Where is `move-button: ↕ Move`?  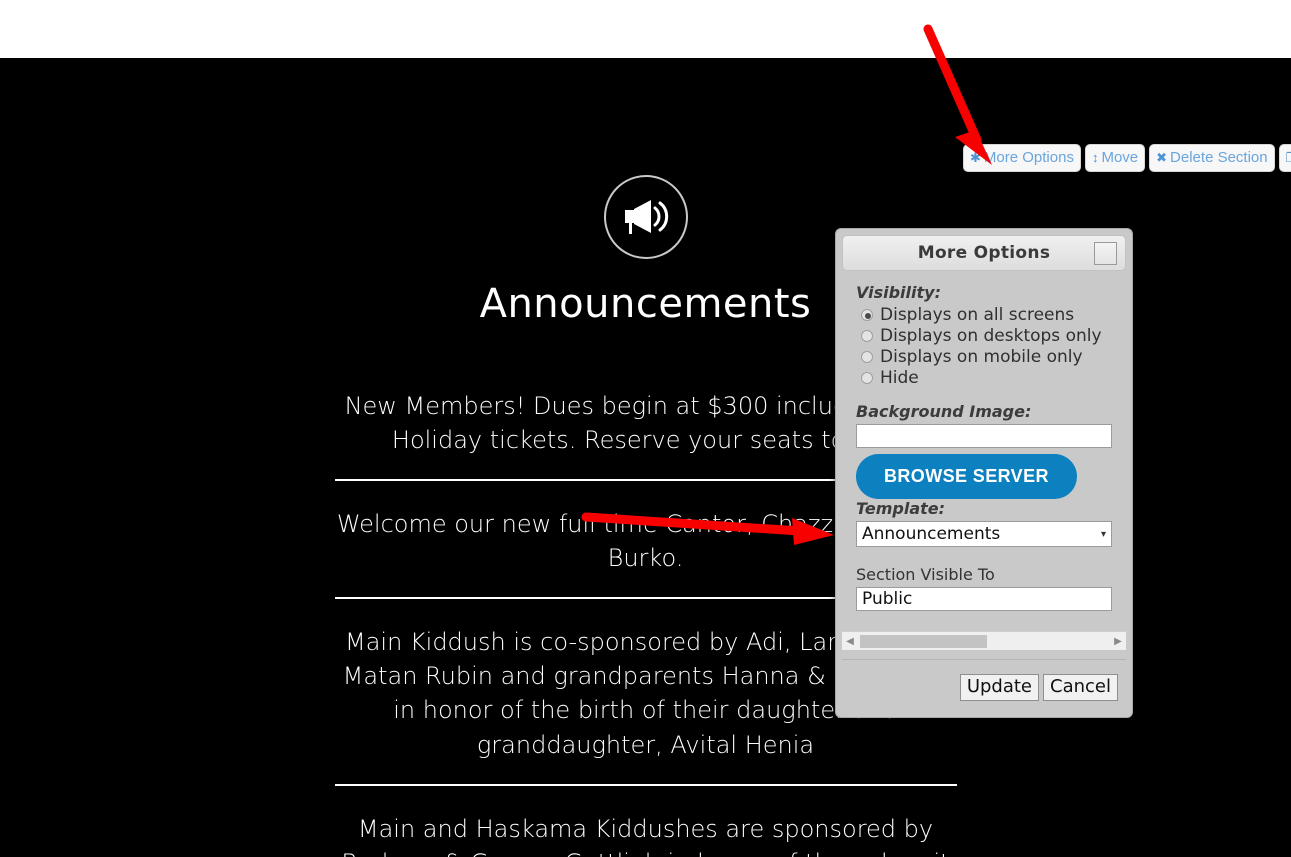
move-button: ↕ Move is located at coordinates (1115, 158).